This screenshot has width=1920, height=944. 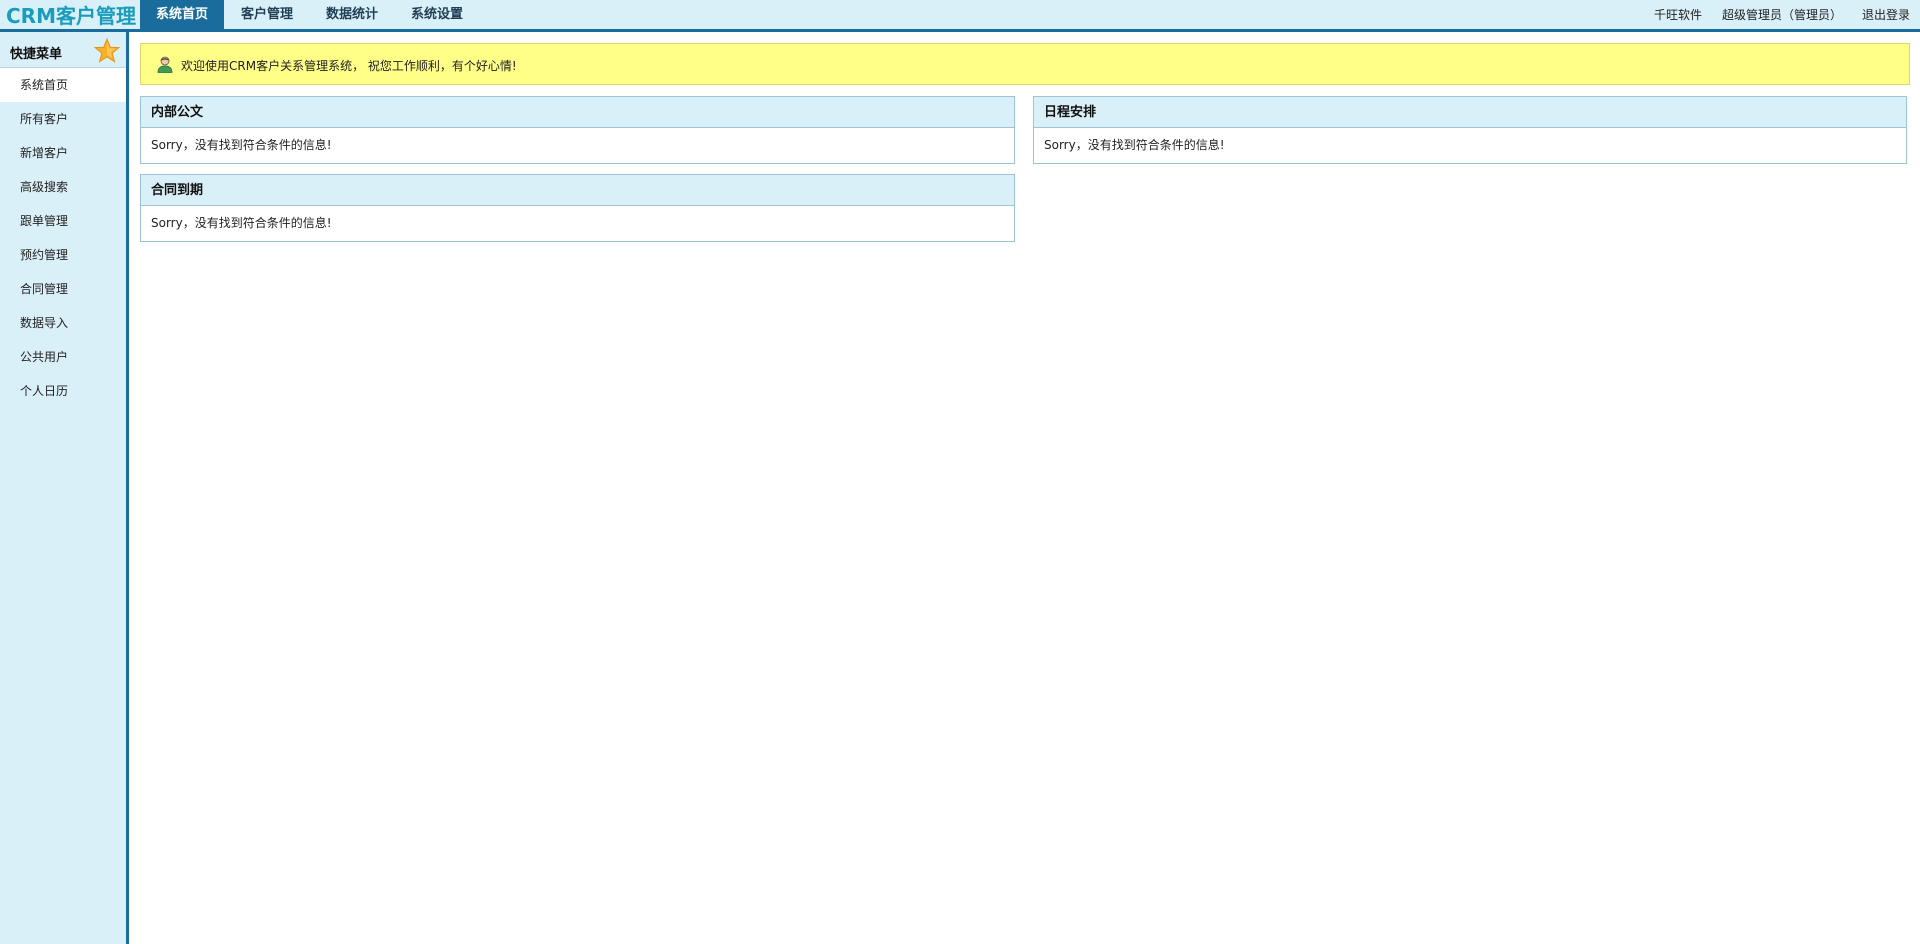 What do you see at coordinates (267, 14) in the screenshot?
I see `nav-tab-customers: 客户管理` at bounding box center [267, 14].